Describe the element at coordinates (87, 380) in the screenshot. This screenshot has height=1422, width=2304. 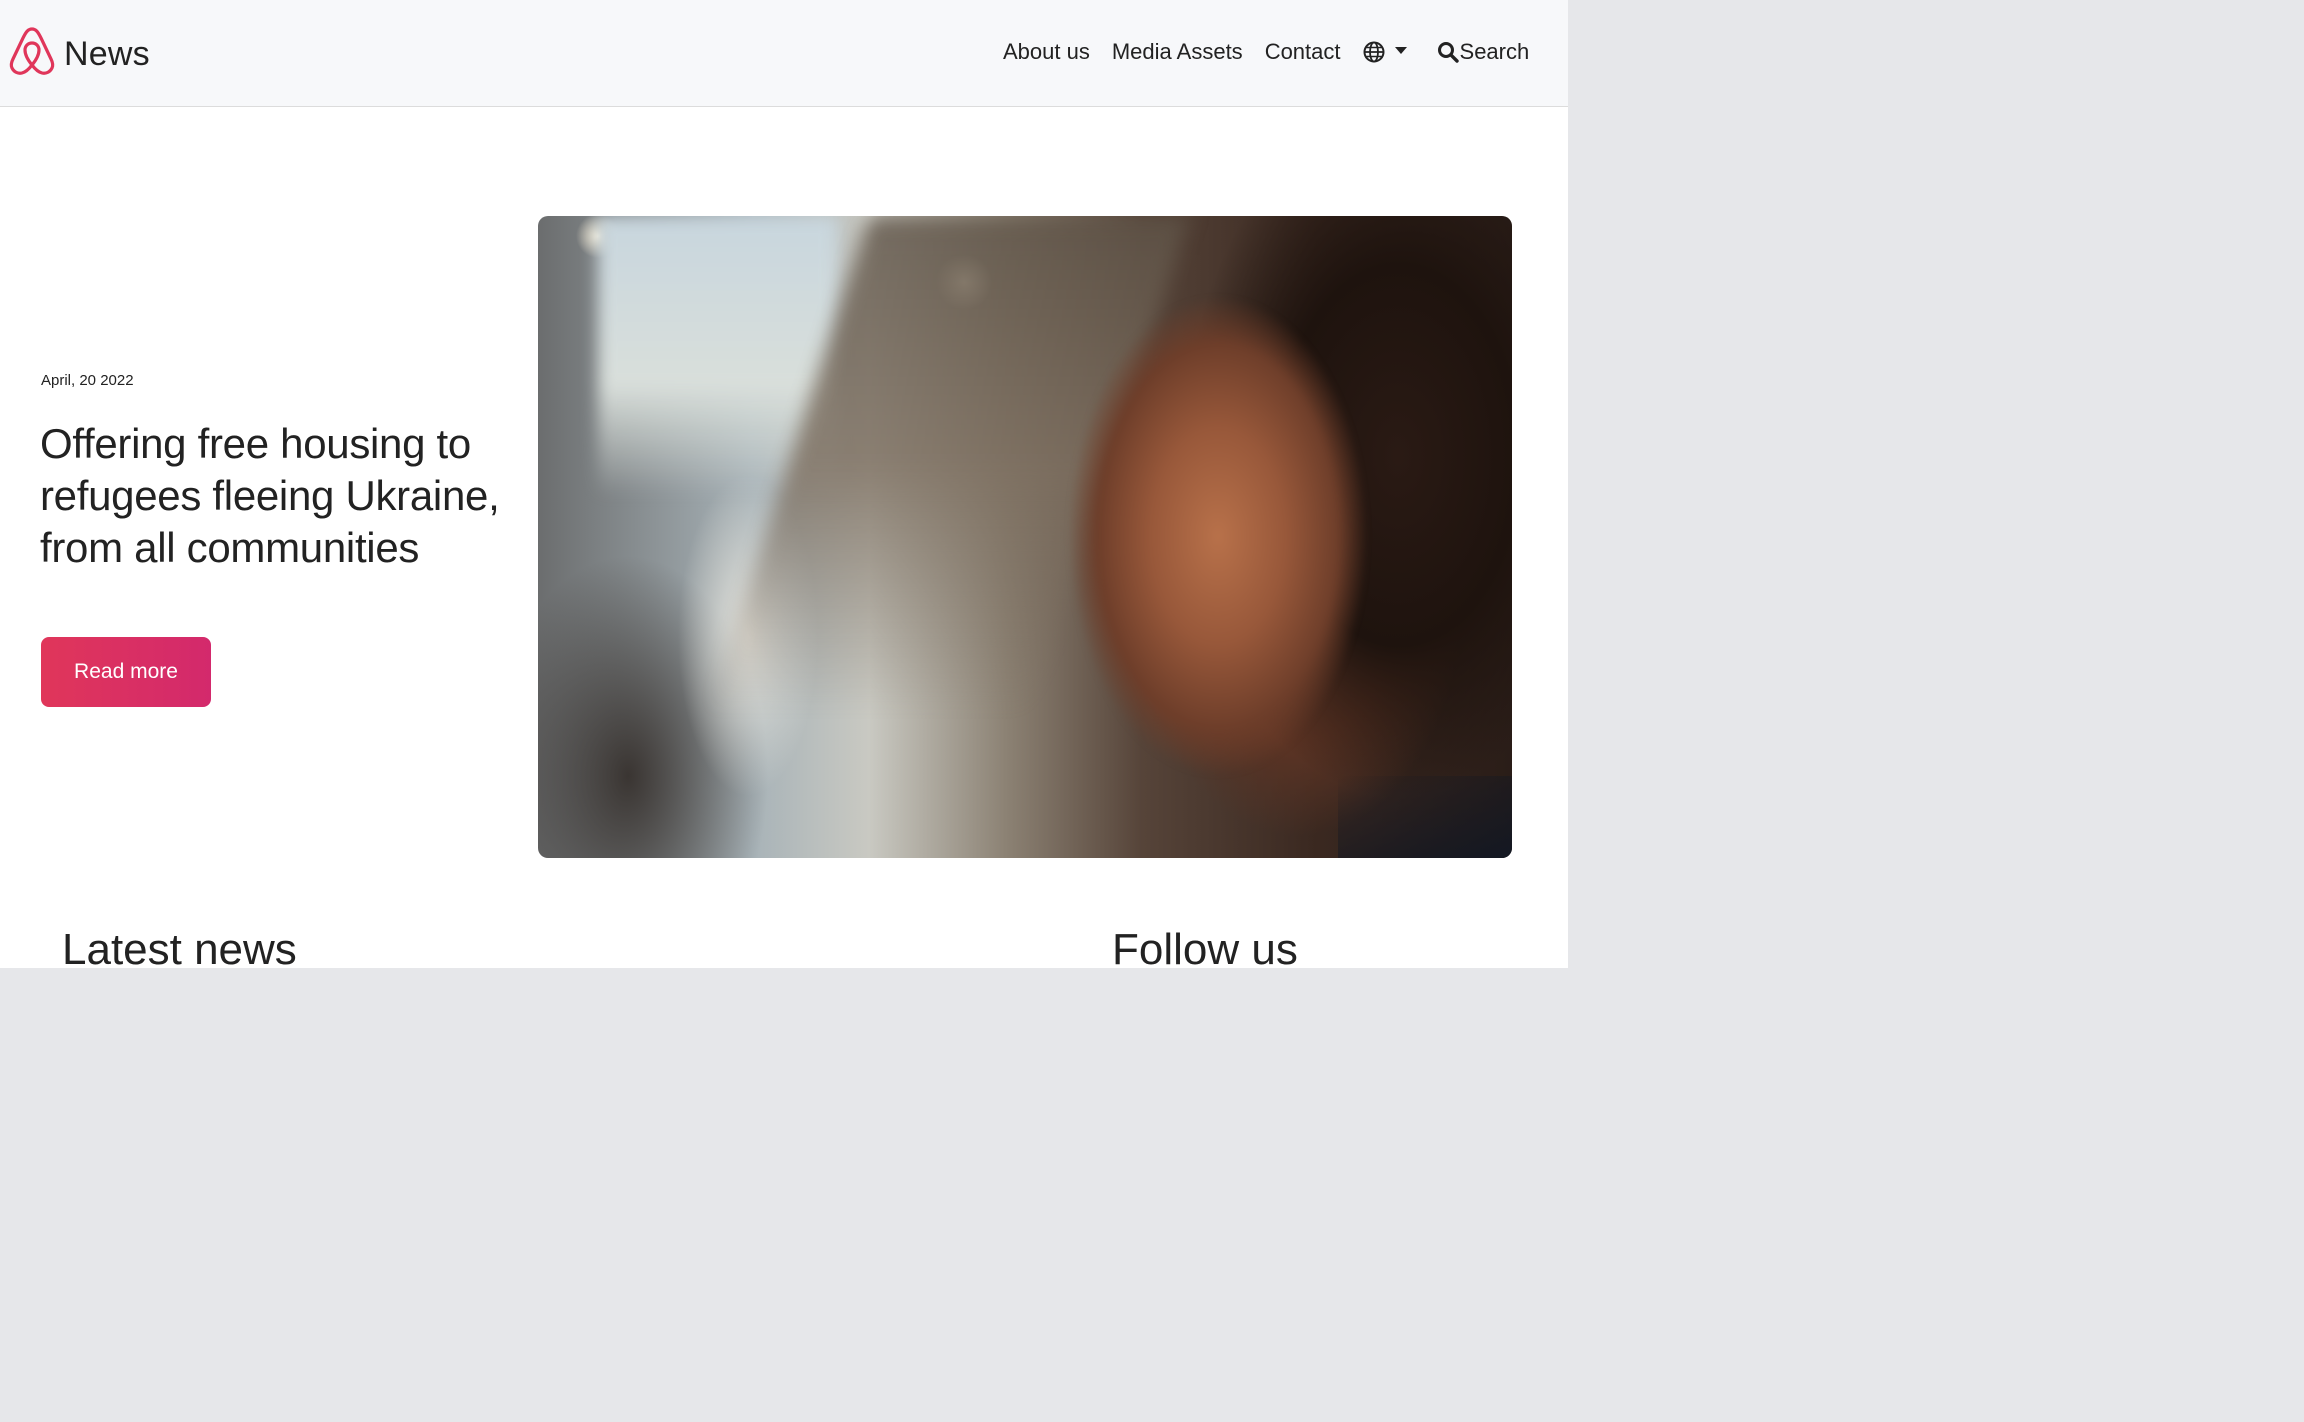
I see `article-date: April, 20 2022` at that location.